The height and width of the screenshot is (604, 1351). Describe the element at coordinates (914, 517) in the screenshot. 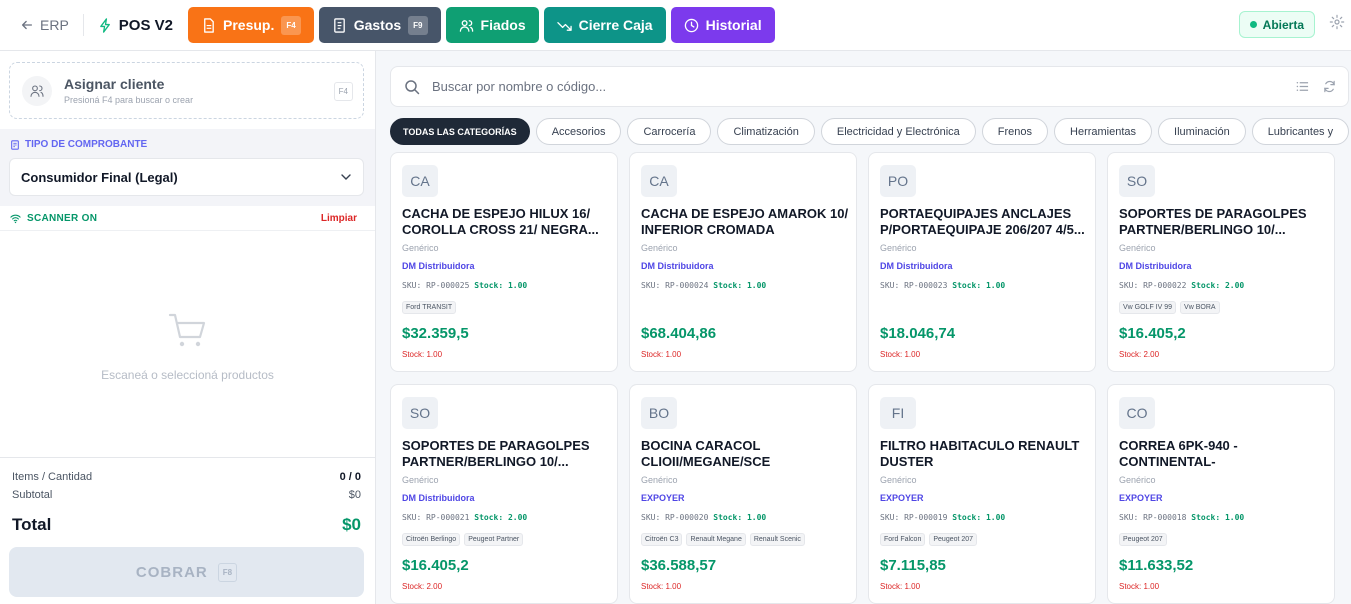

I see `product-sku: SKU: RP-000019` at that location.